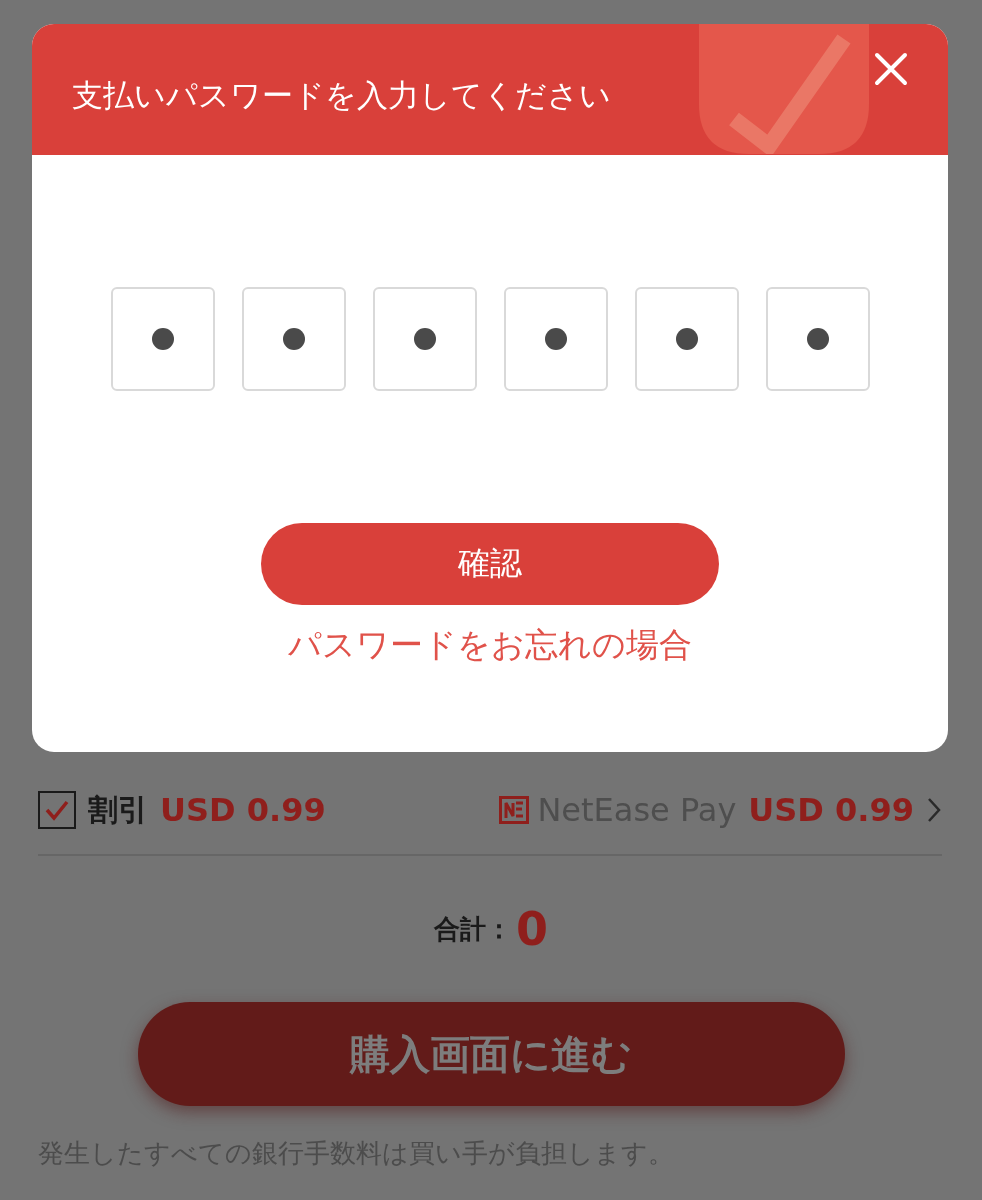 Image resolution: width=982 pixels, height=1200 pixels. Describe the element at coordinates (514, 810) in the screenshot. I see `payment-logo-icon` at that location.